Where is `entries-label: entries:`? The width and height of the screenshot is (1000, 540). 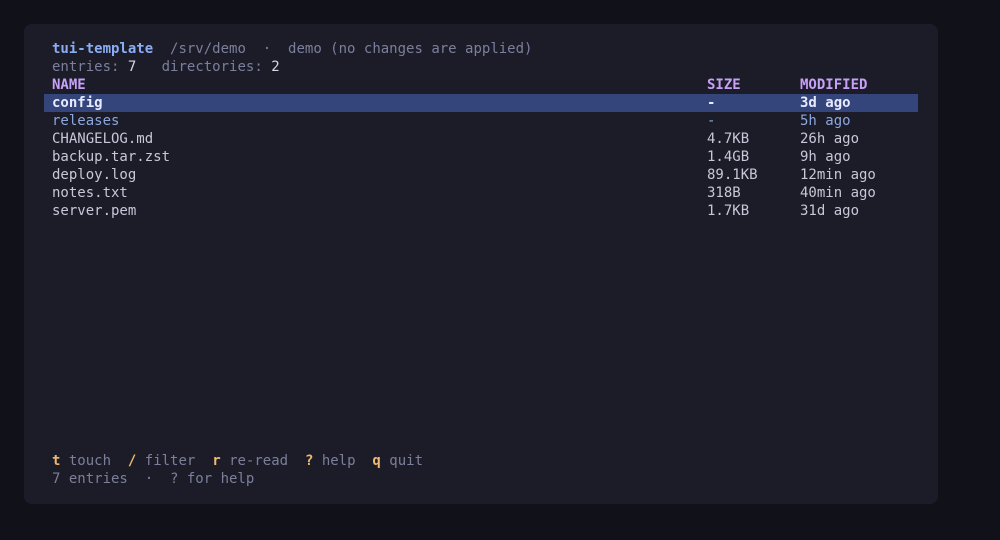
entries-label: entries: is located at coordinates (86, 67).